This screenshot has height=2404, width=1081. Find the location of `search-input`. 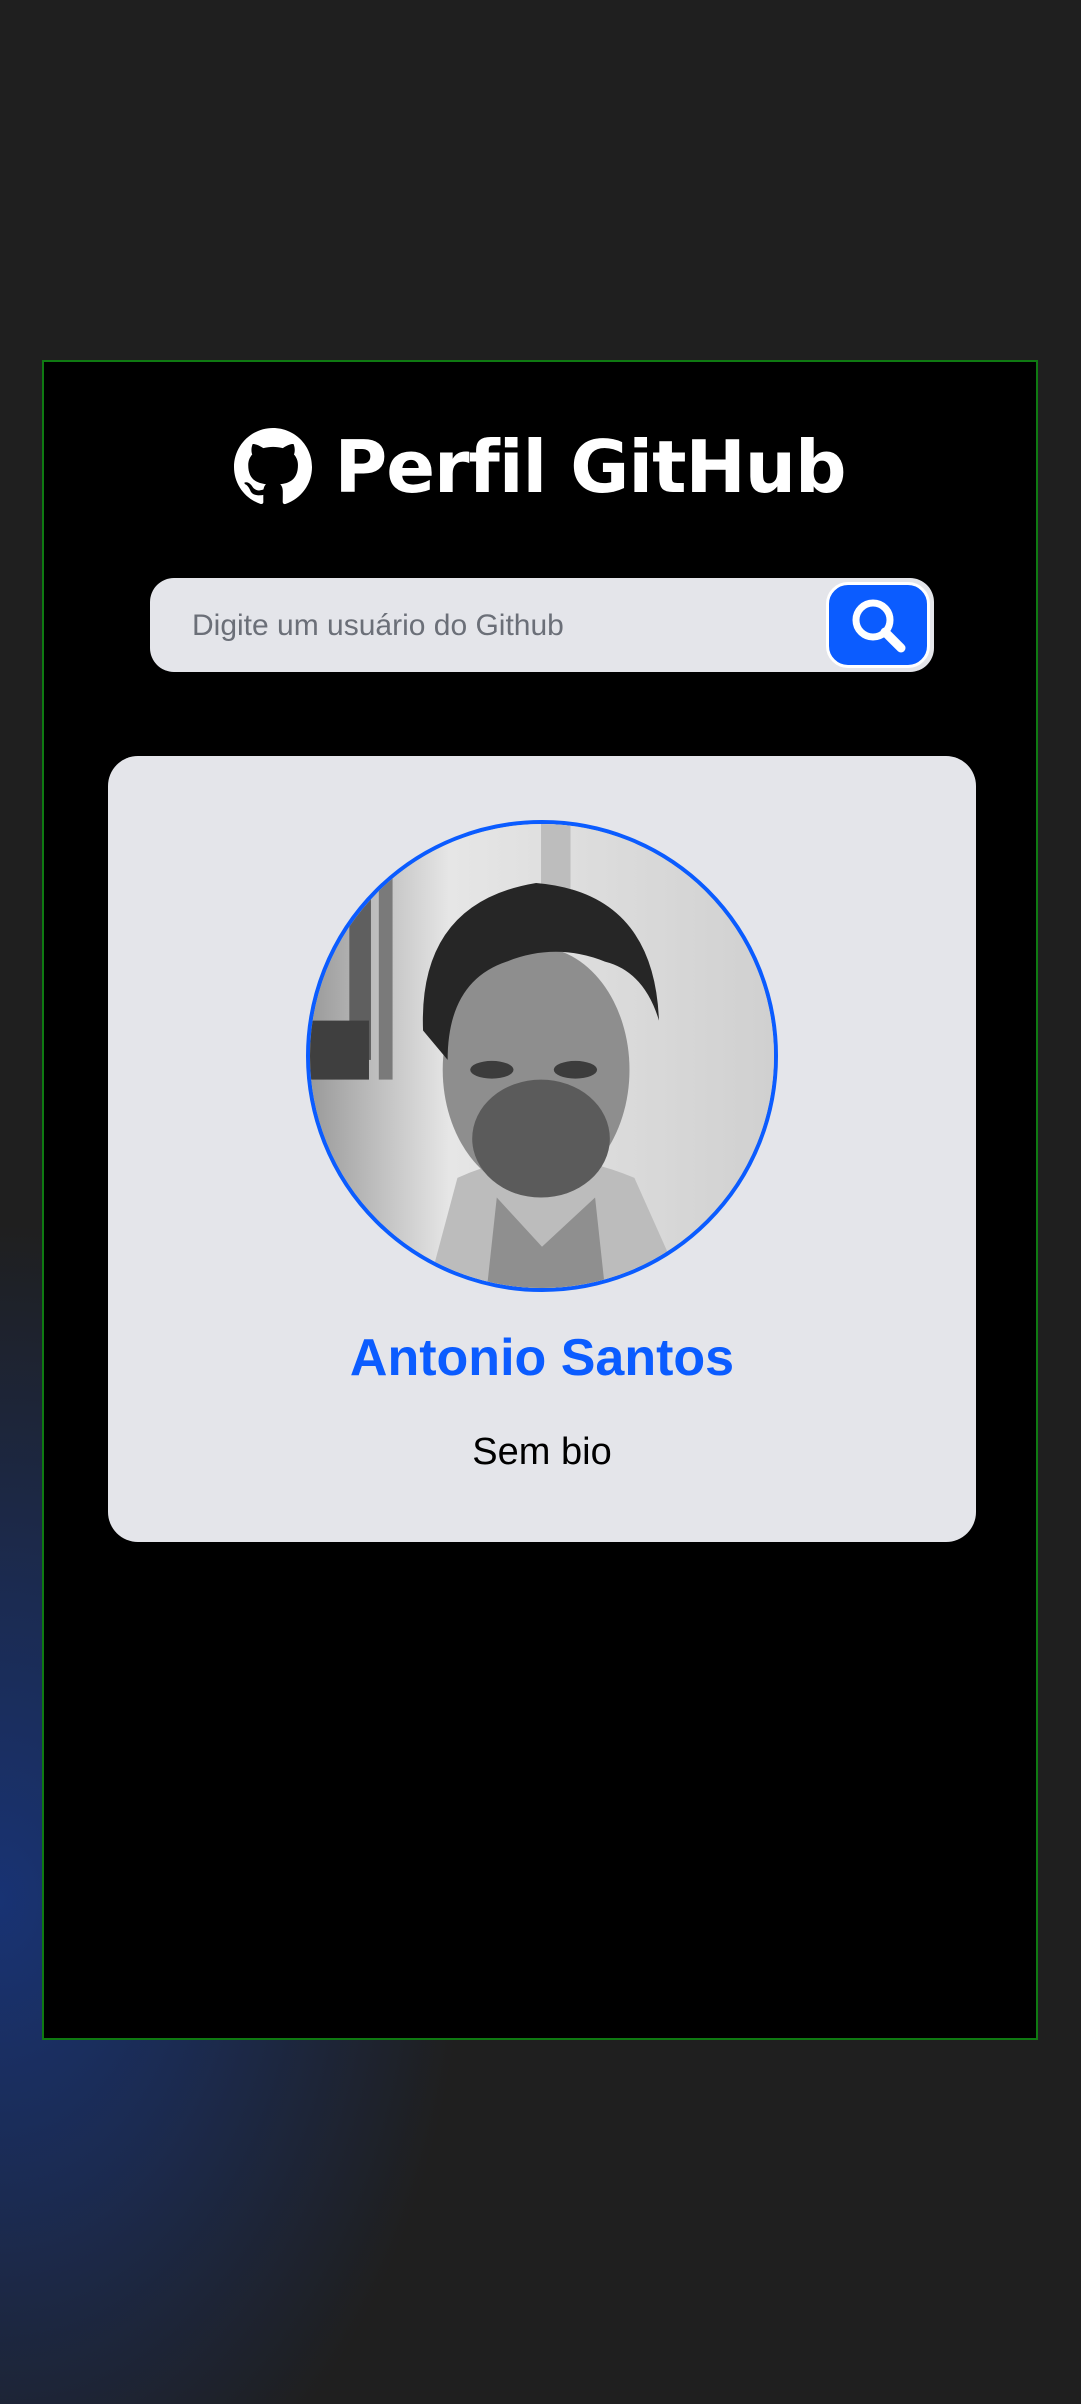

search-input is located at coordinates (492, 626).